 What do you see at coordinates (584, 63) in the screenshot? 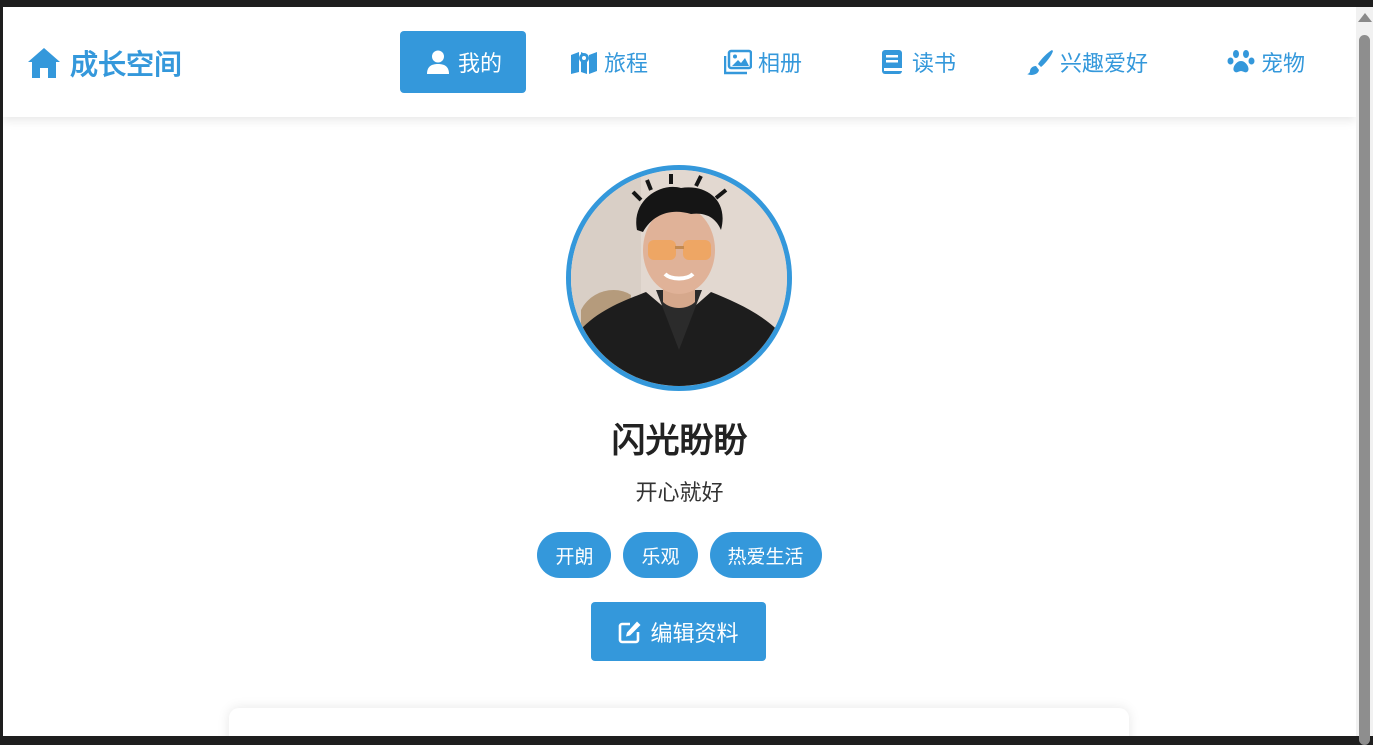
I see `map-icon` at bounding box center [584, 63].